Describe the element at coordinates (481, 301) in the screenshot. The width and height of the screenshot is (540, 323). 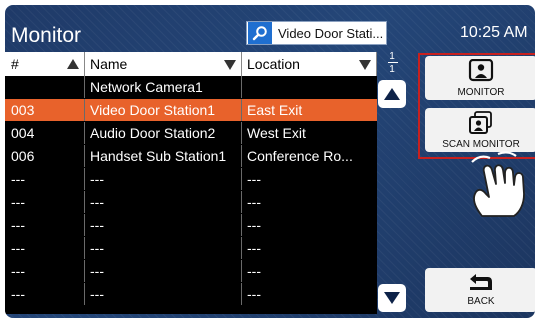
I see `back-button-label: BACK` at that location.